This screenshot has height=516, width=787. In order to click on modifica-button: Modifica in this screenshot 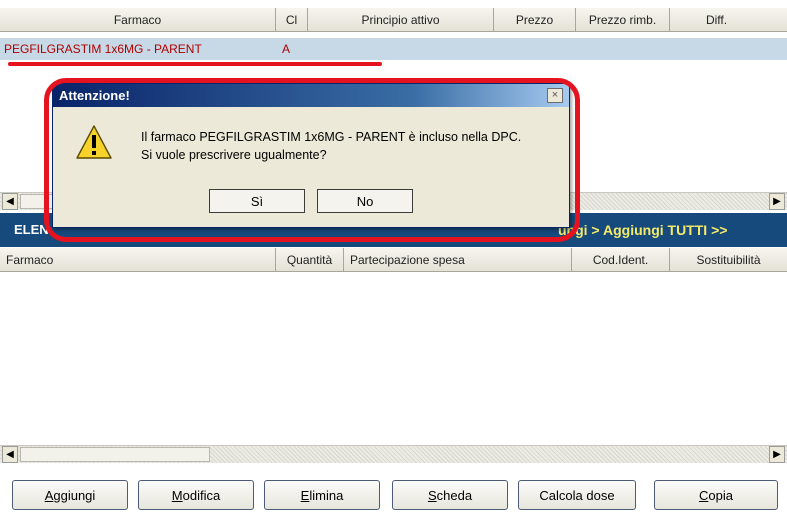, I will do `click(196, 495)`.